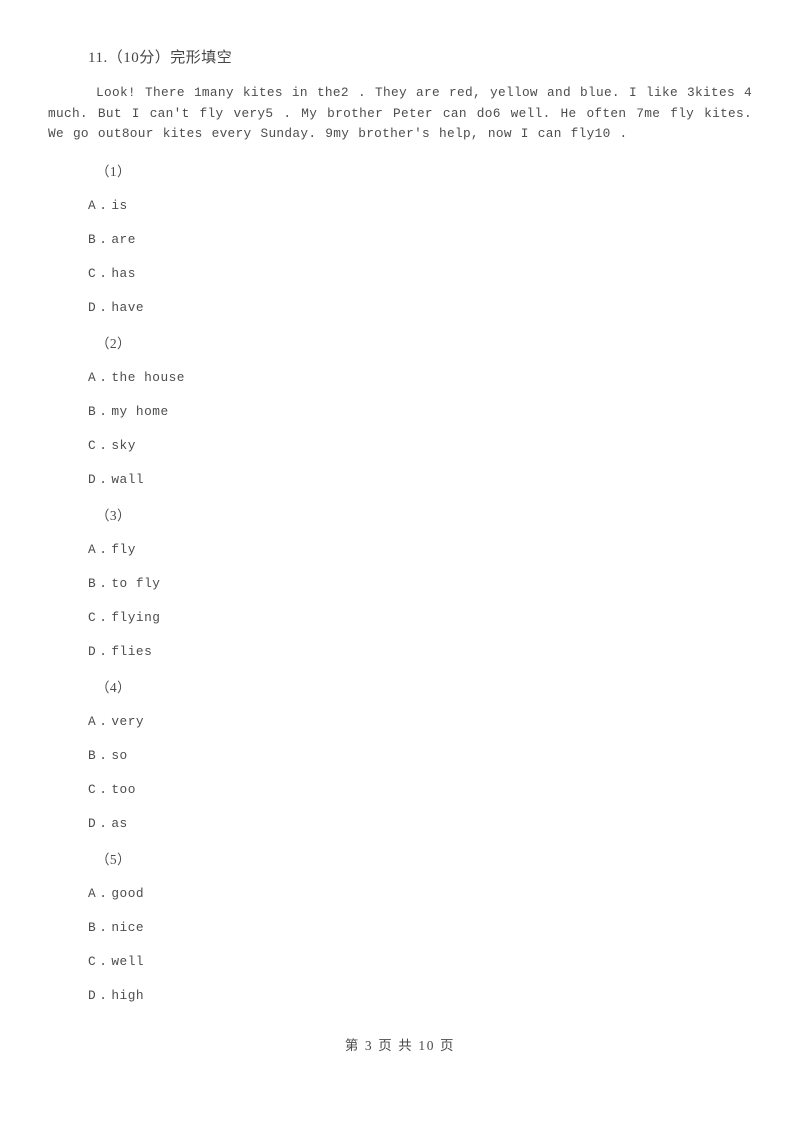 Image resolution: width=800 pixels, height=1132 pixels. I want to click on option-5-D: D. high, so click(116, 995).